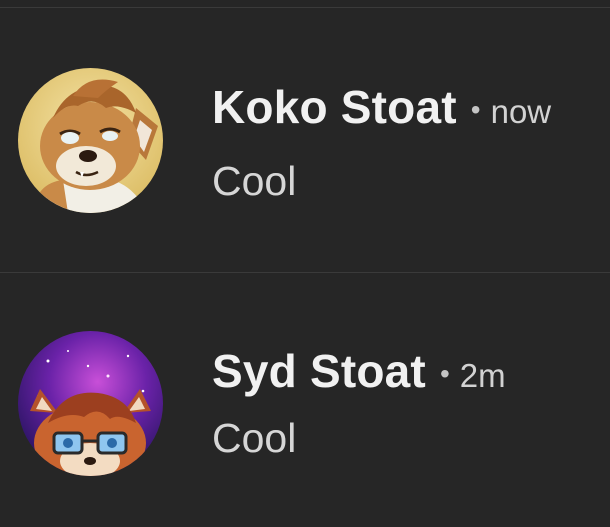  What do you see at coordinates (90, 403) in the screenshot?
I see `fox-avatar-icon` at bounding box center [90, 403].